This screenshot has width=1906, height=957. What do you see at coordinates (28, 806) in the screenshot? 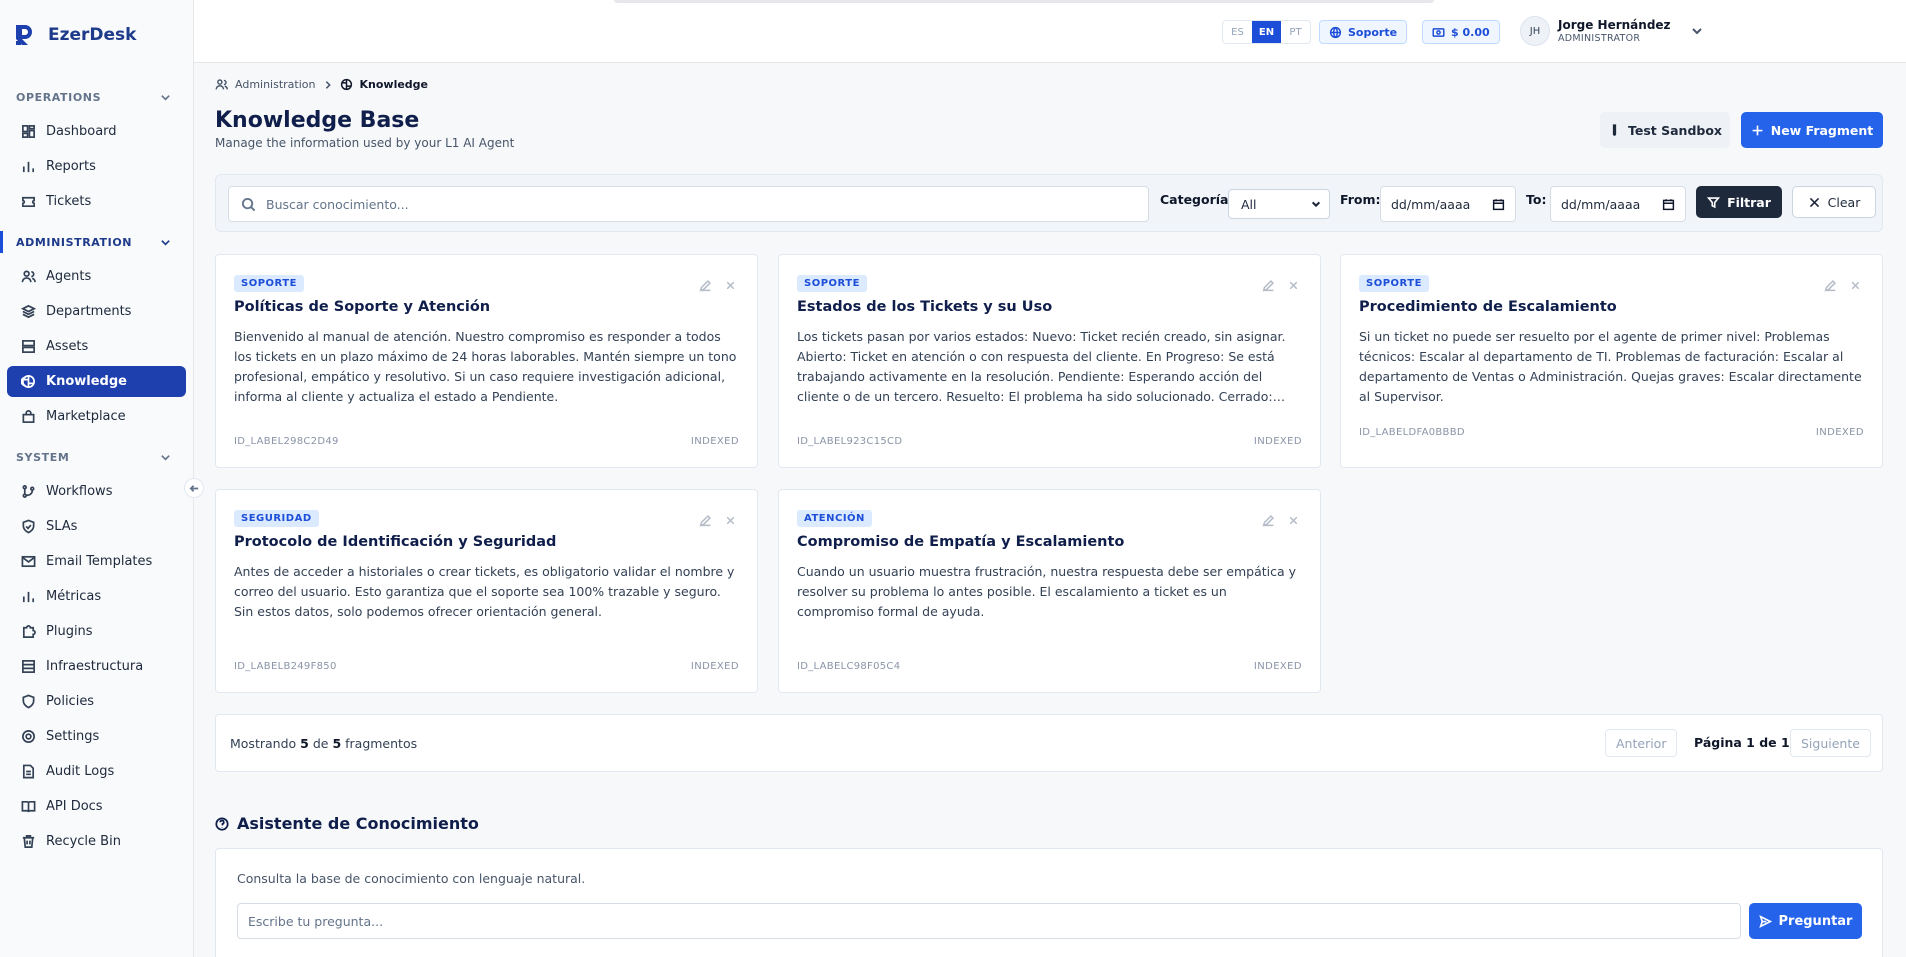
I see `book-icon` at bounding box center [28, 806].